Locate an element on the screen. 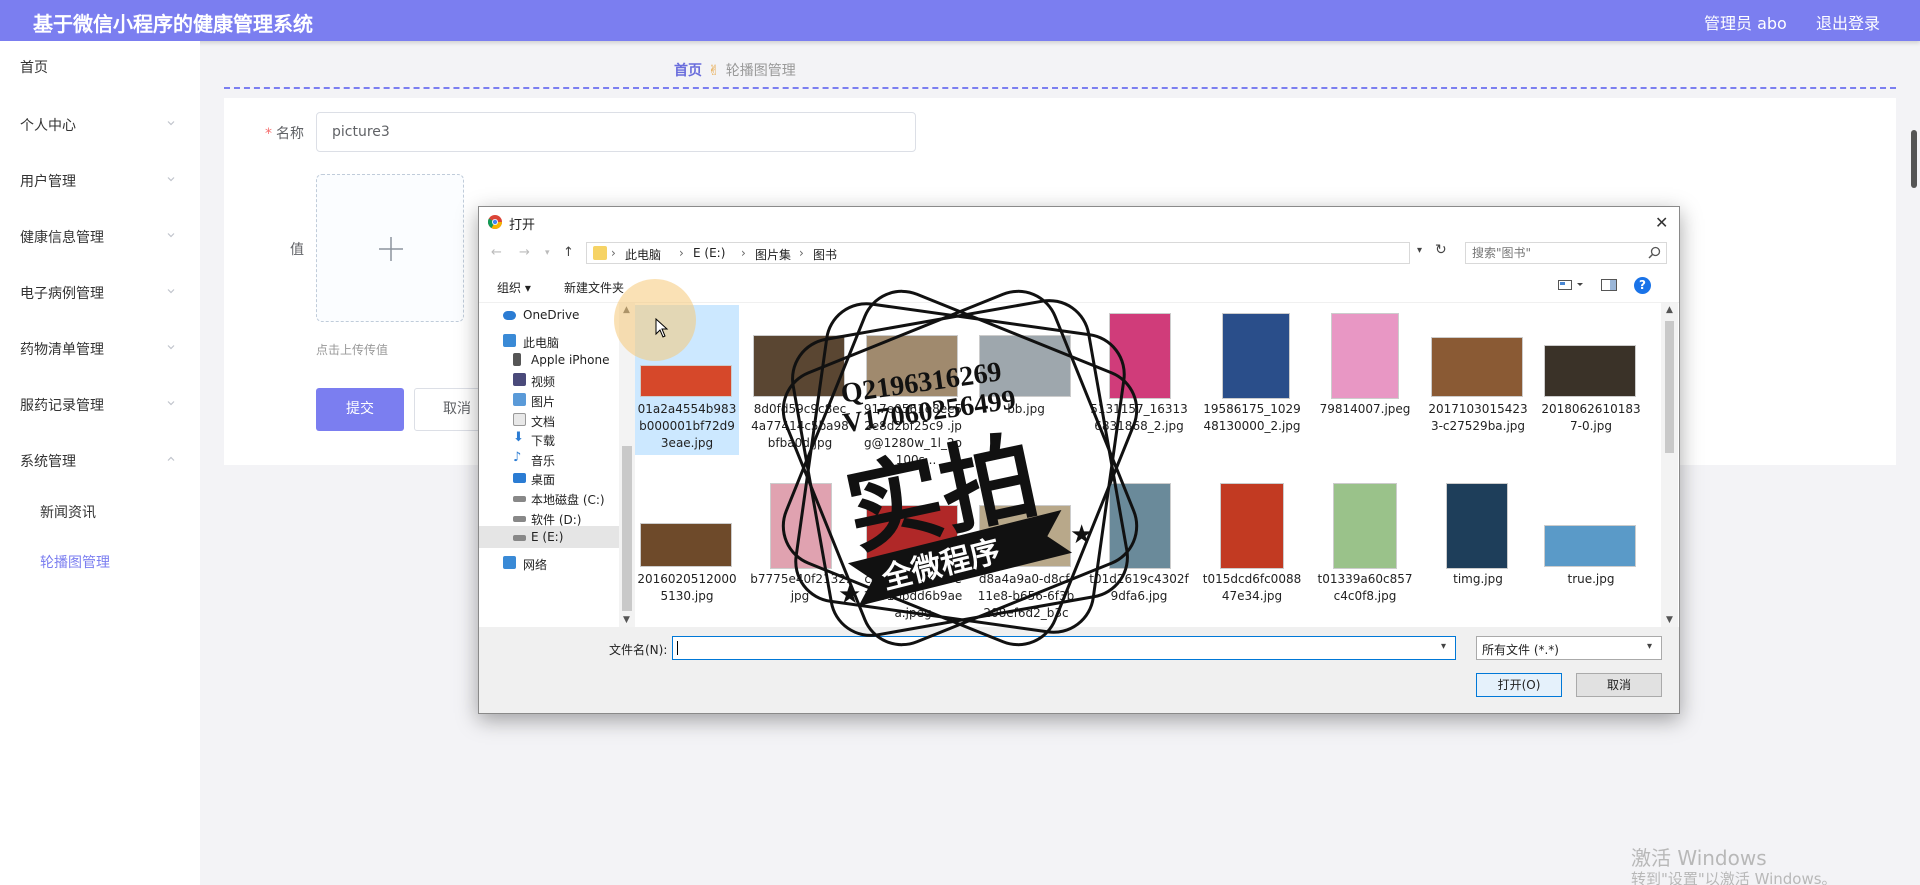 This screenshot has width=1920, height=885. back-icon: ← is located at coordinates (496, 252).